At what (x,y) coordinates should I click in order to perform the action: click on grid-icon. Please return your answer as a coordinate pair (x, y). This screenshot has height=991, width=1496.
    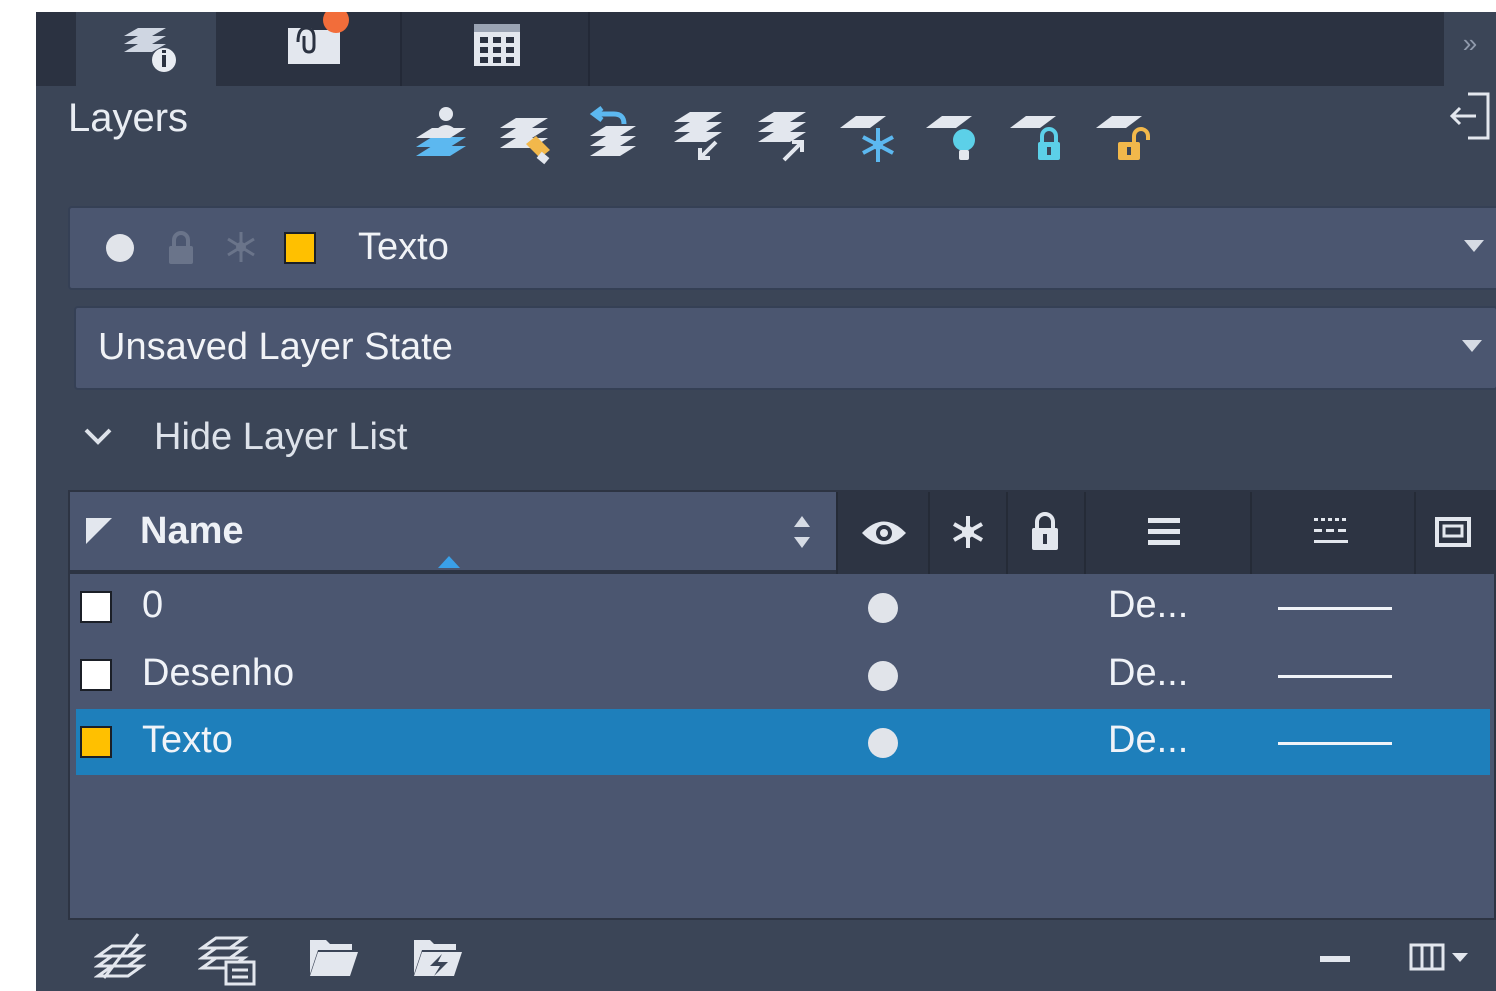
    Looking at the image, I should click on (497, 45).